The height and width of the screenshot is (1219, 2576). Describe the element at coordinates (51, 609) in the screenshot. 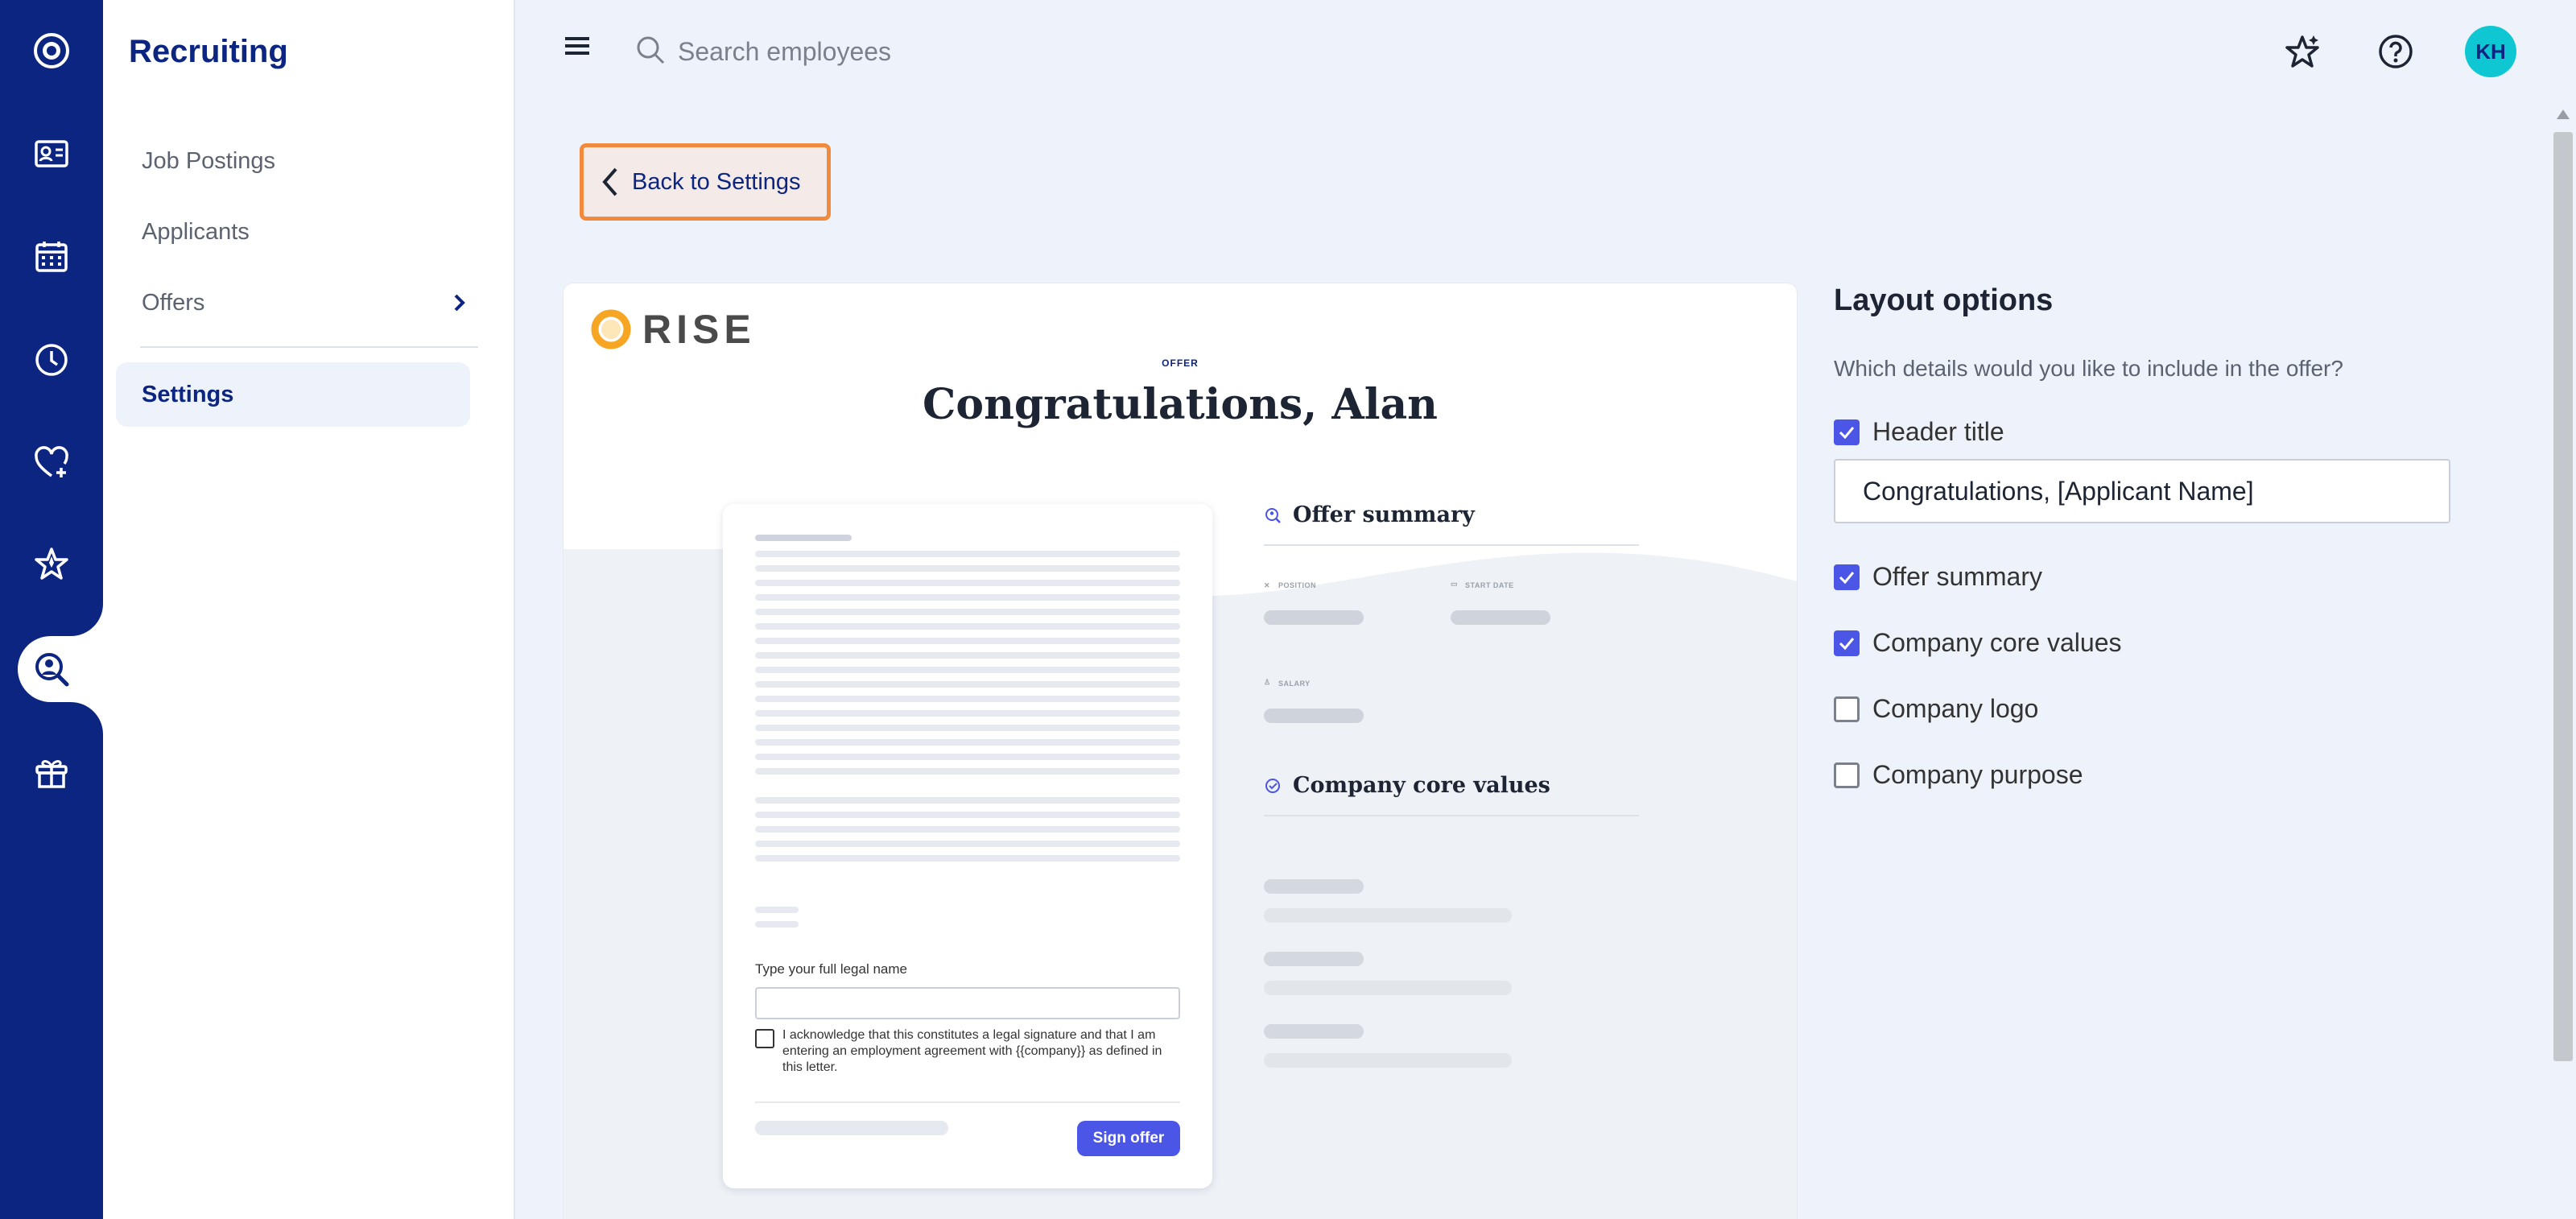

I see `icon-rail` at that location.